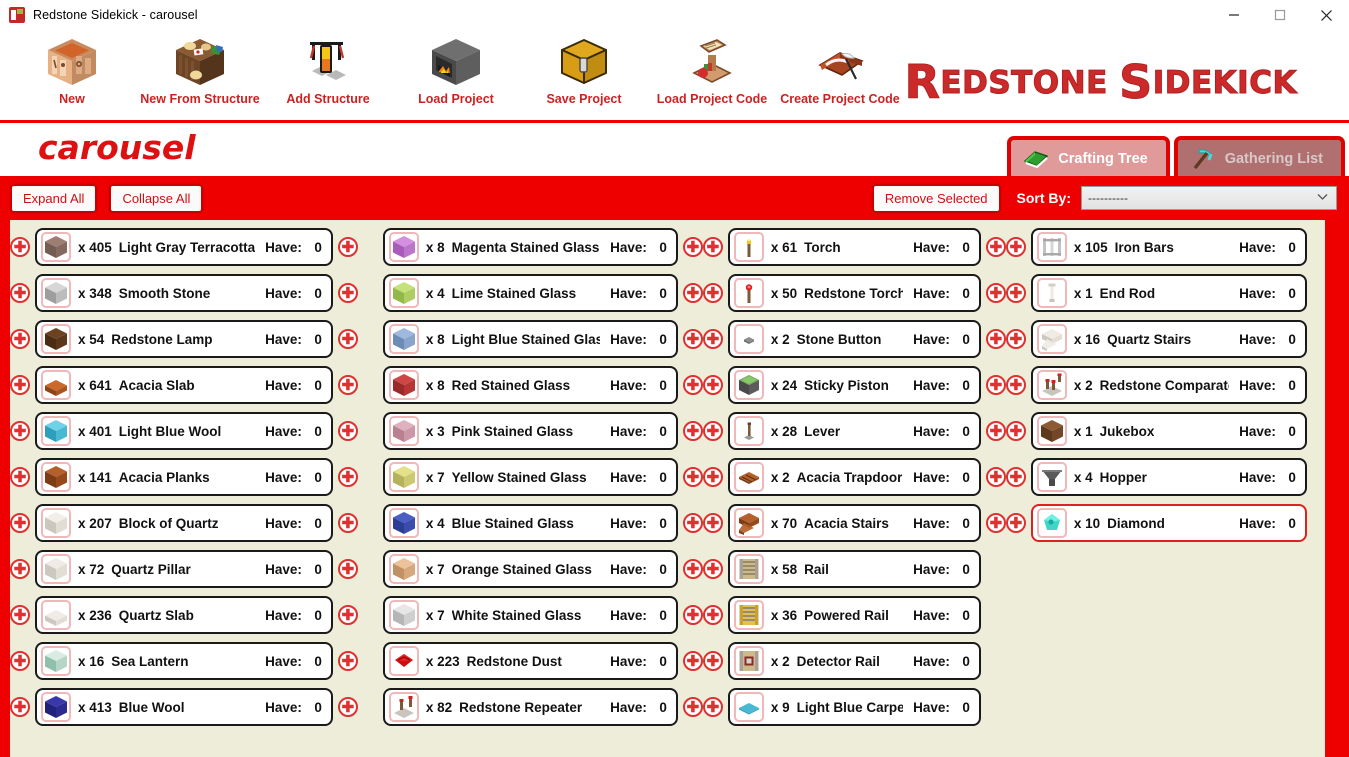  I want to click on item-card: x 401 Light Blue Wool Have: 0, so click(184, 431).